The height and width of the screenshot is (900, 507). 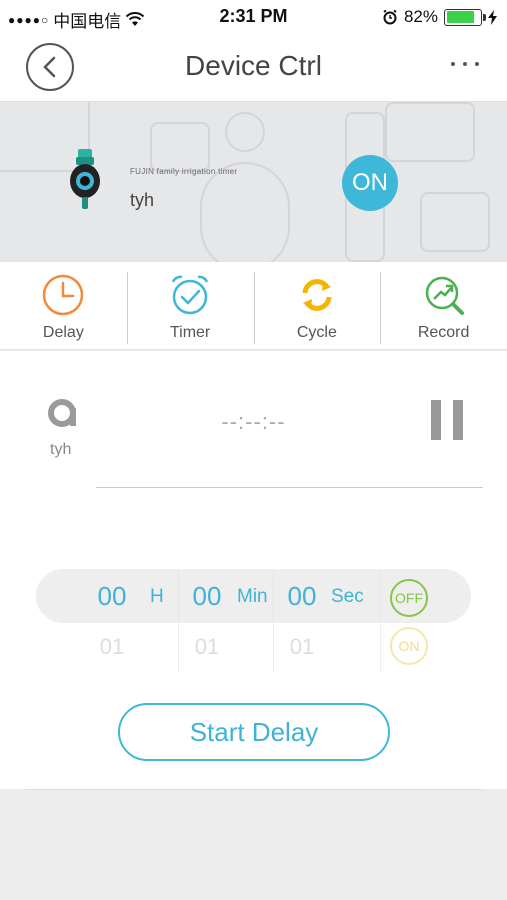 What do you see at coordinates (460, 17) in the screenshot?
I see `battery-fill` at bounding box center [460, 17].